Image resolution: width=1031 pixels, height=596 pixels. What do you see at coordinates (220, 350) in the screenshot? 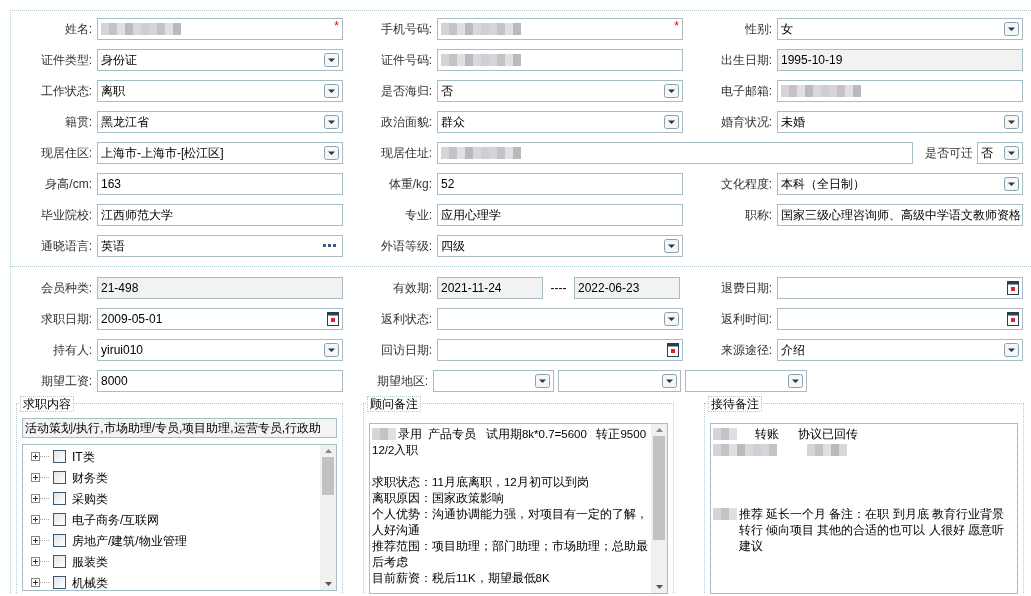
I see `dropdown-field: yirui010` at bounding box center [220, 350].